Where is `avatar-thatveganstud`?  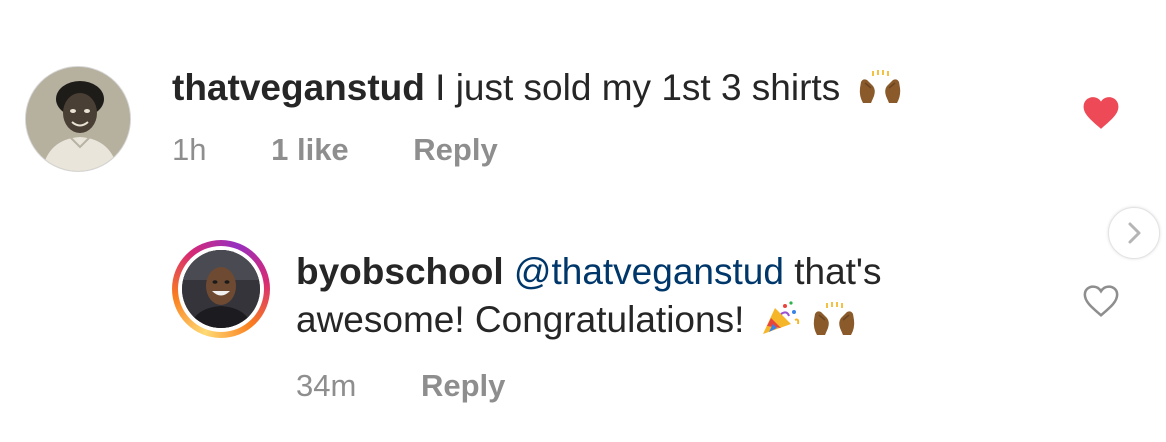 avatar-thatveganstud is located at coordinates (78, 119).